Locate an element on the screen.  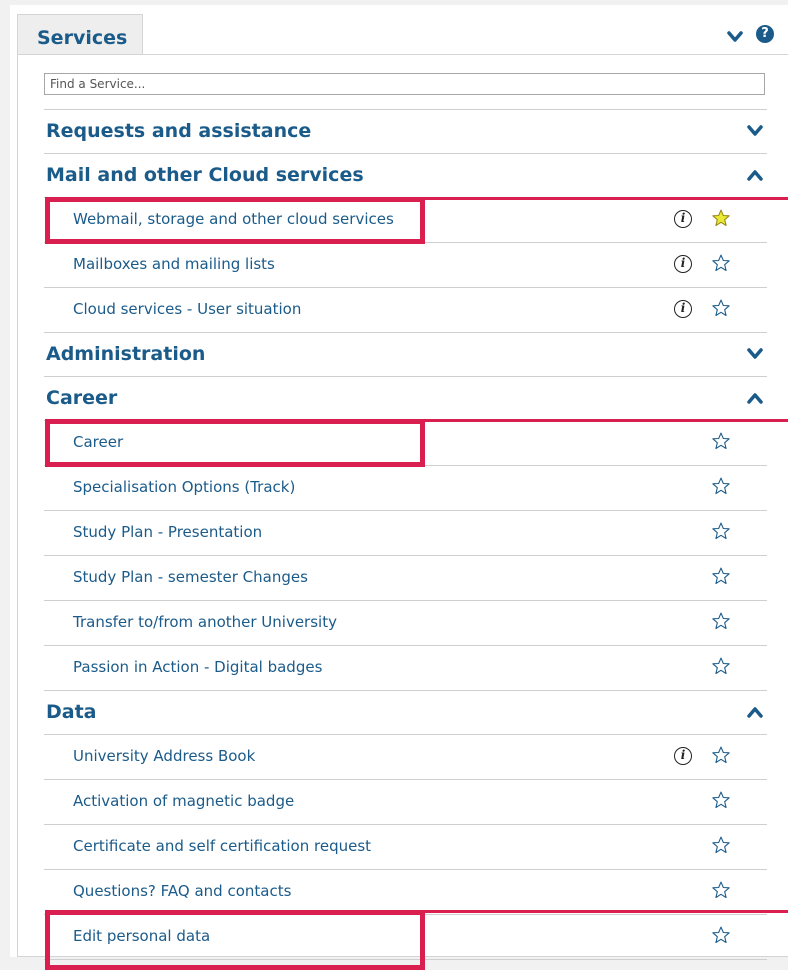
highlight-line-career is located at coordinates (606, 420).